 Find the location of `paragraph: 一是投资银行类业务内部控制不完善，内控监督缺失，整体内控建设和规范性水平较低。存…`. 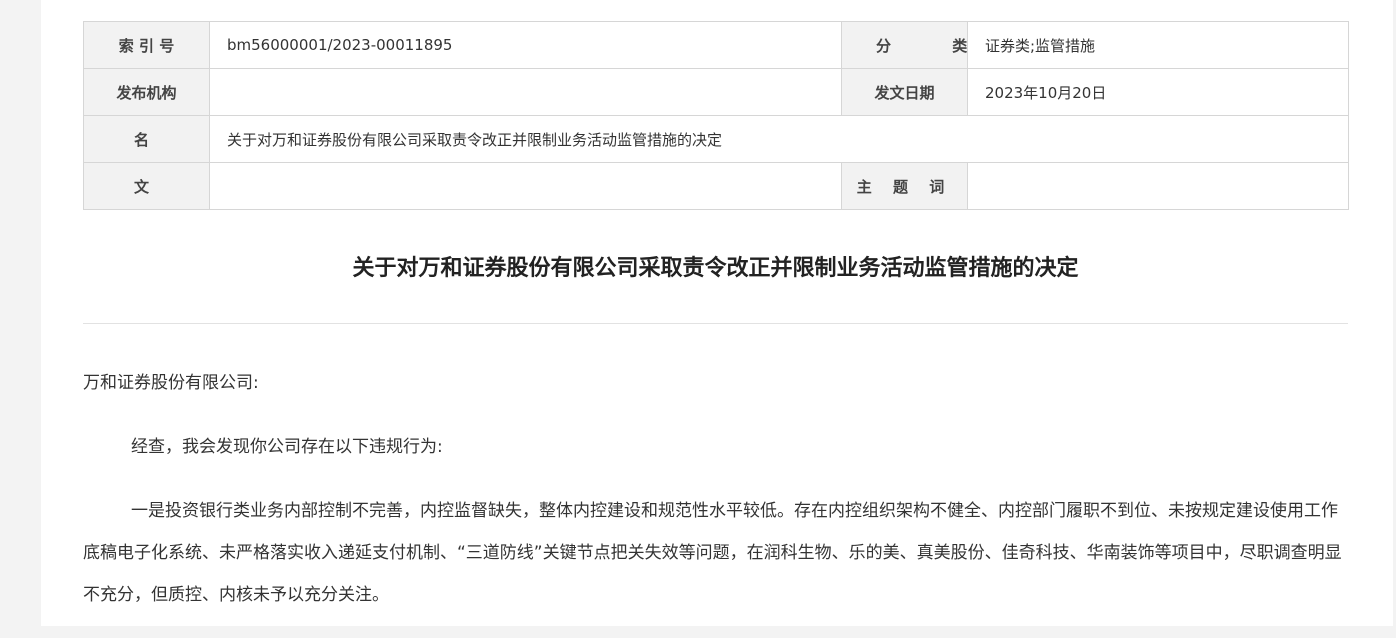

paragraph: 一是投资银行类业务内部控制不完善，内控监督缺失，整体内控建设和规范性水平较低。存… is located at coordinates (712, 553).